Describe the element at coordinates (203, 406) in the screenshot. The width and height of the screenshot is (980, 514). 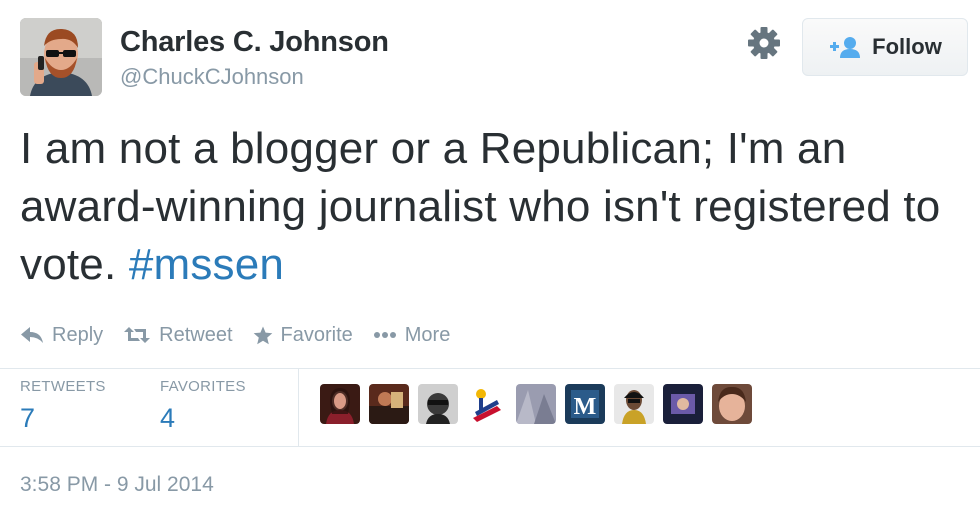
I see `favorites-stat: FAVORITES 4` at that location.